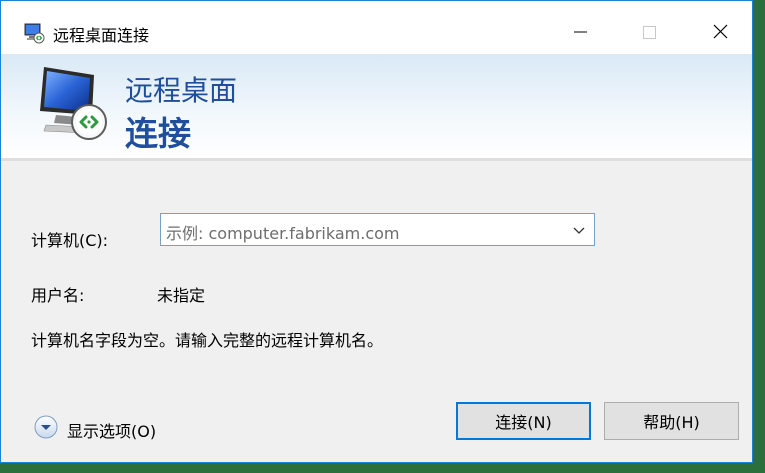 This screenshot has height=473, width=765. I want to click on computer-combobox: 示例: computer.fabrikam.com, so click(377, 229).